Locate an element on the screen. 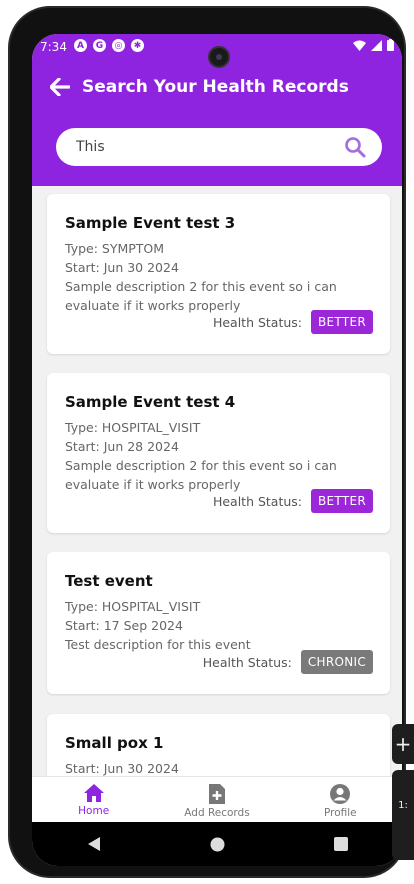 Image resolution: width=414 pixels, height=884 pixels. profile-icon is located at coordinates (340, 794).